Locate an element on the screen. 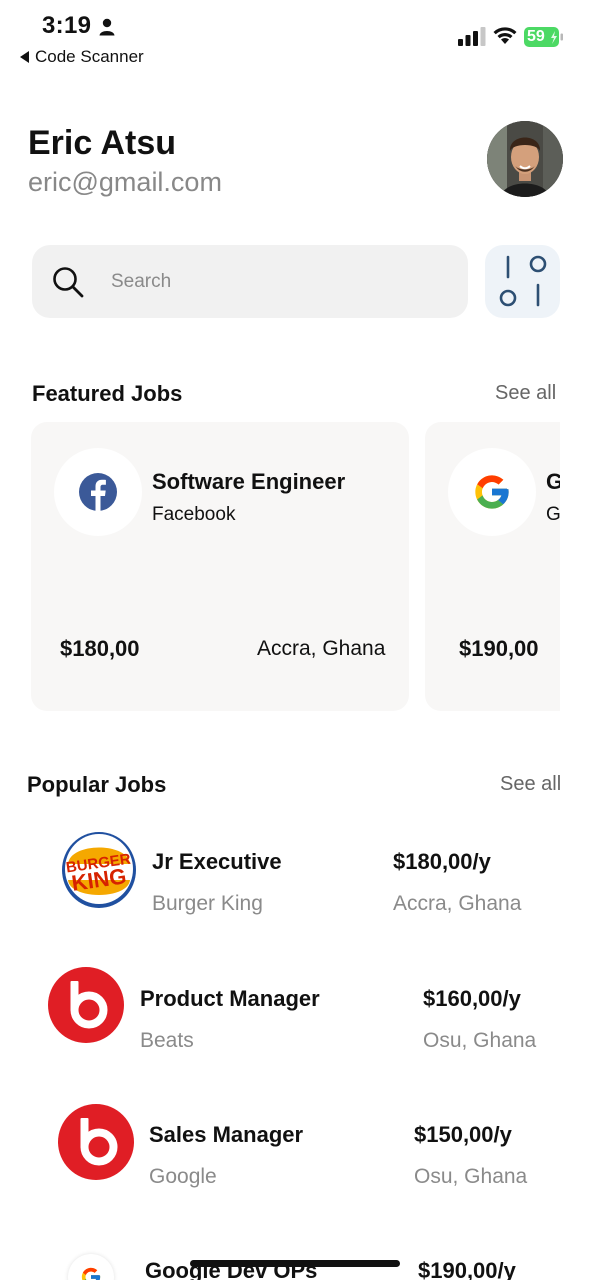 The width and height of the screenshot is (591, 1280). home-indicator is located at coordinates (295, 1263).